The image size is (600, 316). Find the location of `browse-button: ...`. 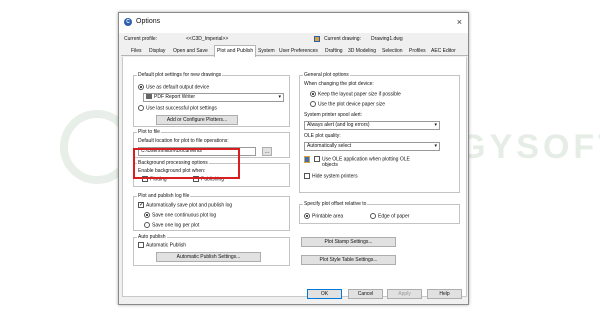

browse-button: ... is located at coordinates (267, 151).